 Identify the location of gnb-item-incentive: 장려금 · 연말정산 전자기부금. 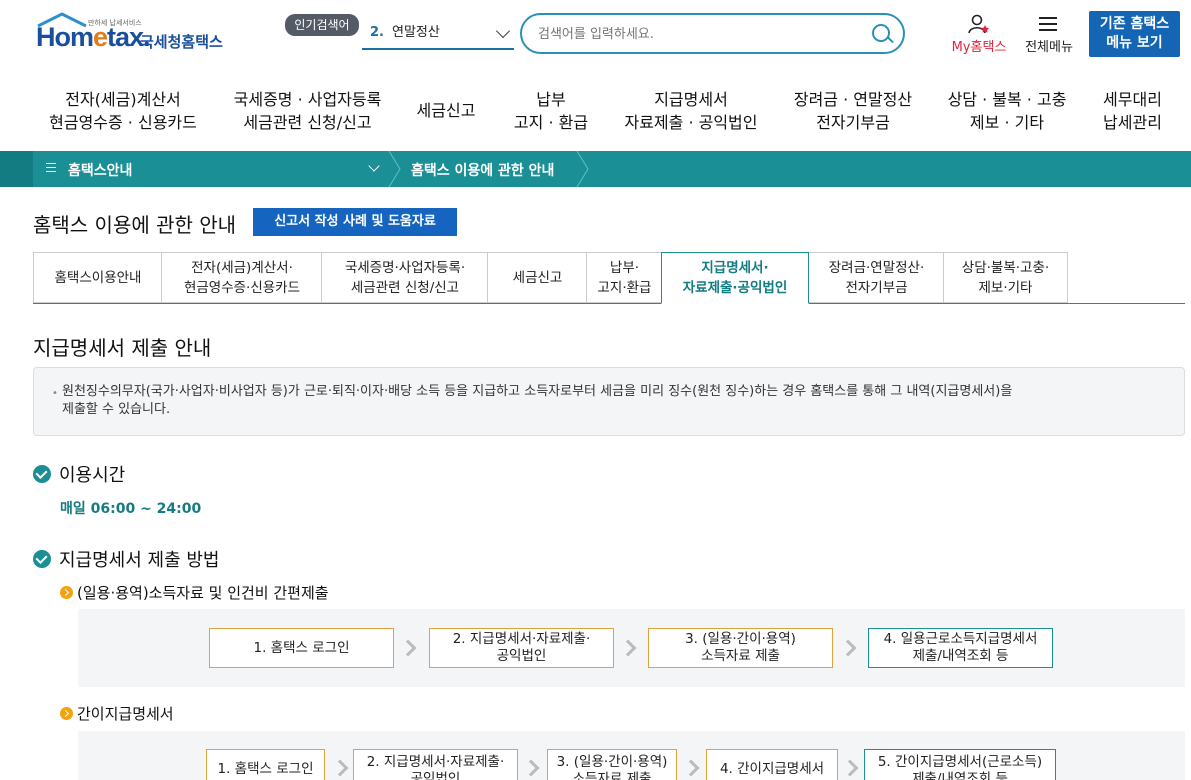
(853, 111).